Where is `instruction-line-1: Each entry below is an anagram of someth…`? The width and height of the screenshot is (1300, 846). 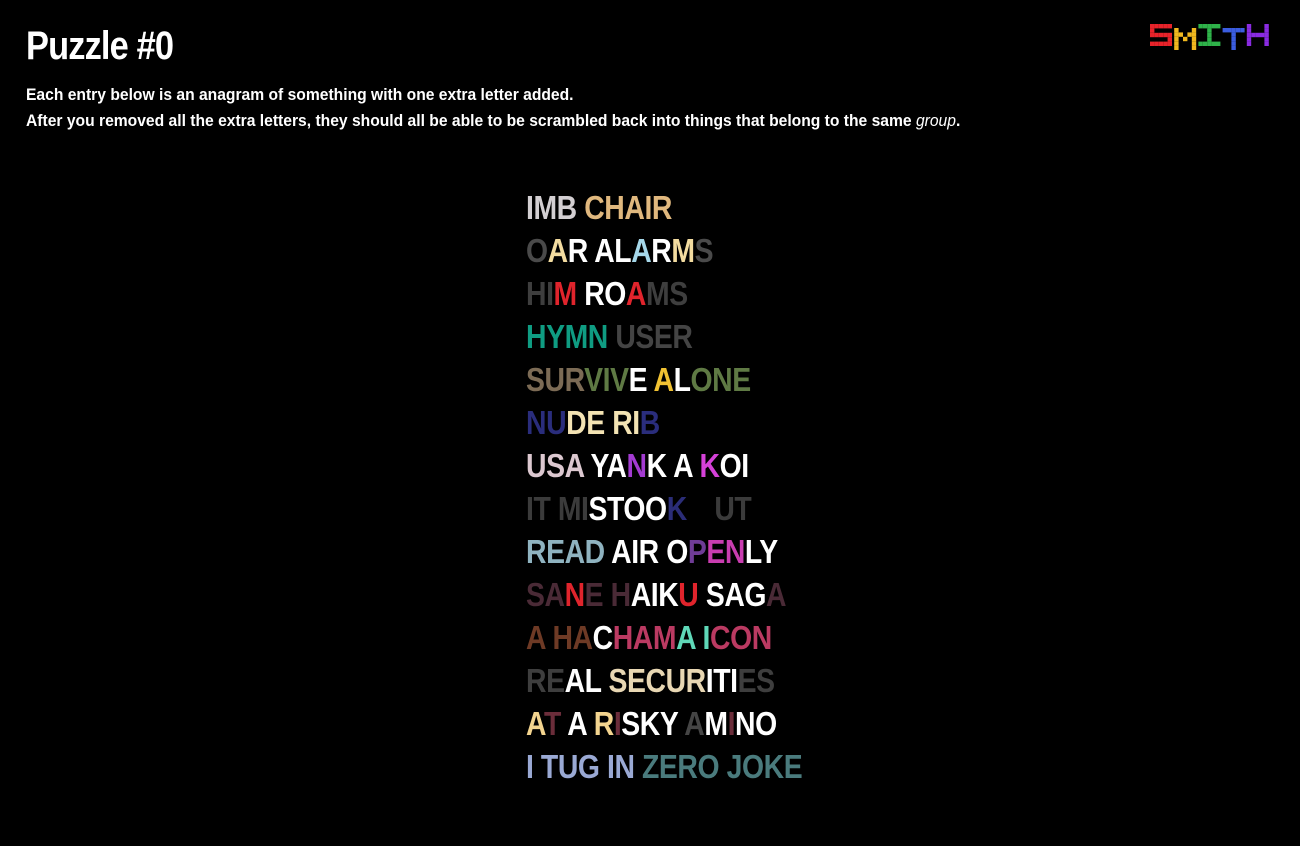 instruction-line-1: Each entry below is an anagram of someth… is located at coordinates (300, 94).